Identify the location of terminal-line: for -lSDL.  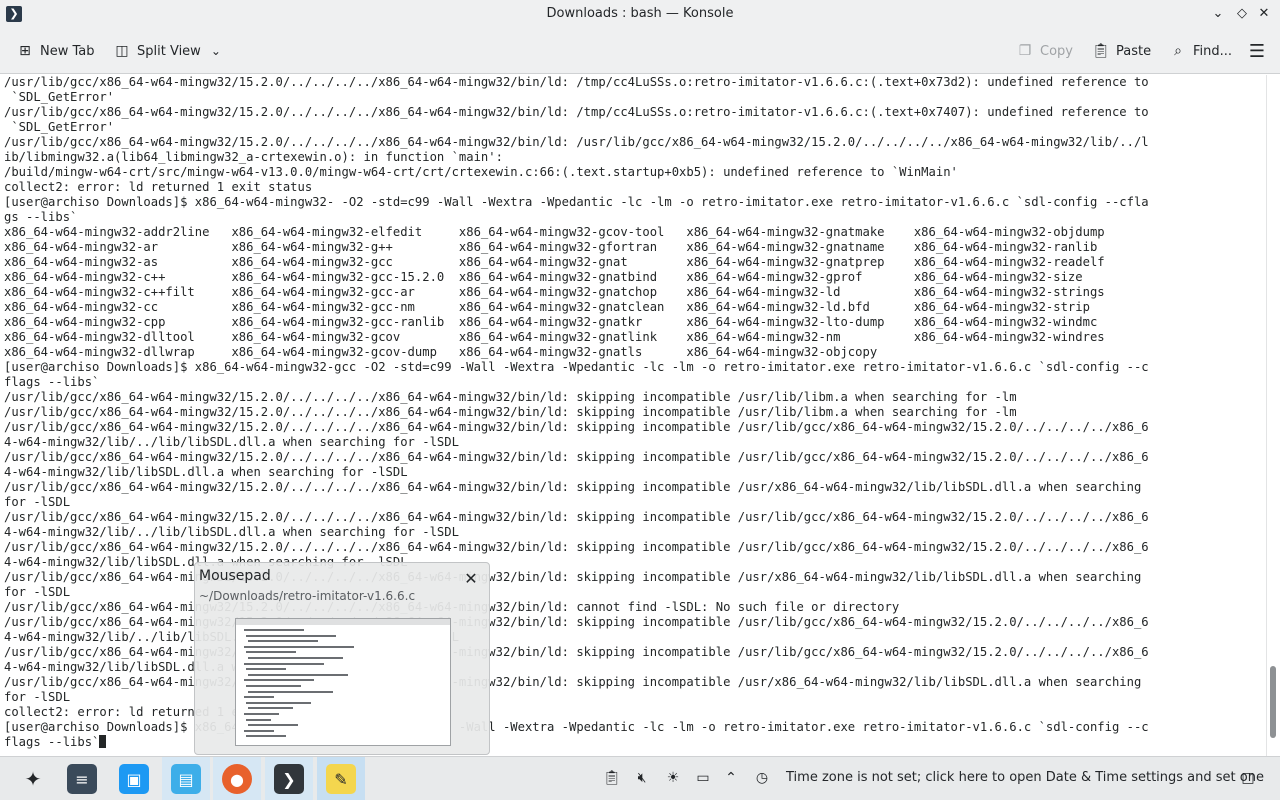
(37, 592).